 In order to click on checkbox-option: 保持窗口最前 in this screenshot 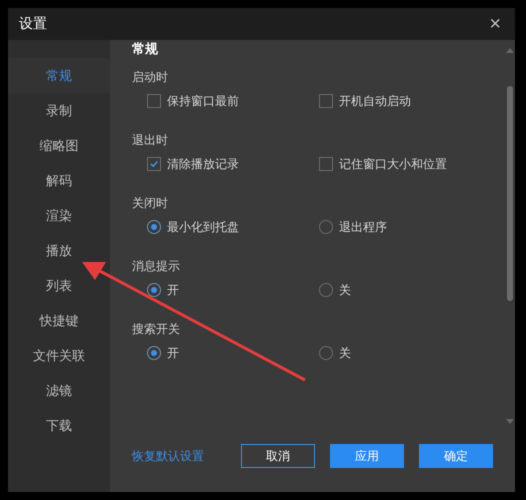, I will do `click(233, 101)`.